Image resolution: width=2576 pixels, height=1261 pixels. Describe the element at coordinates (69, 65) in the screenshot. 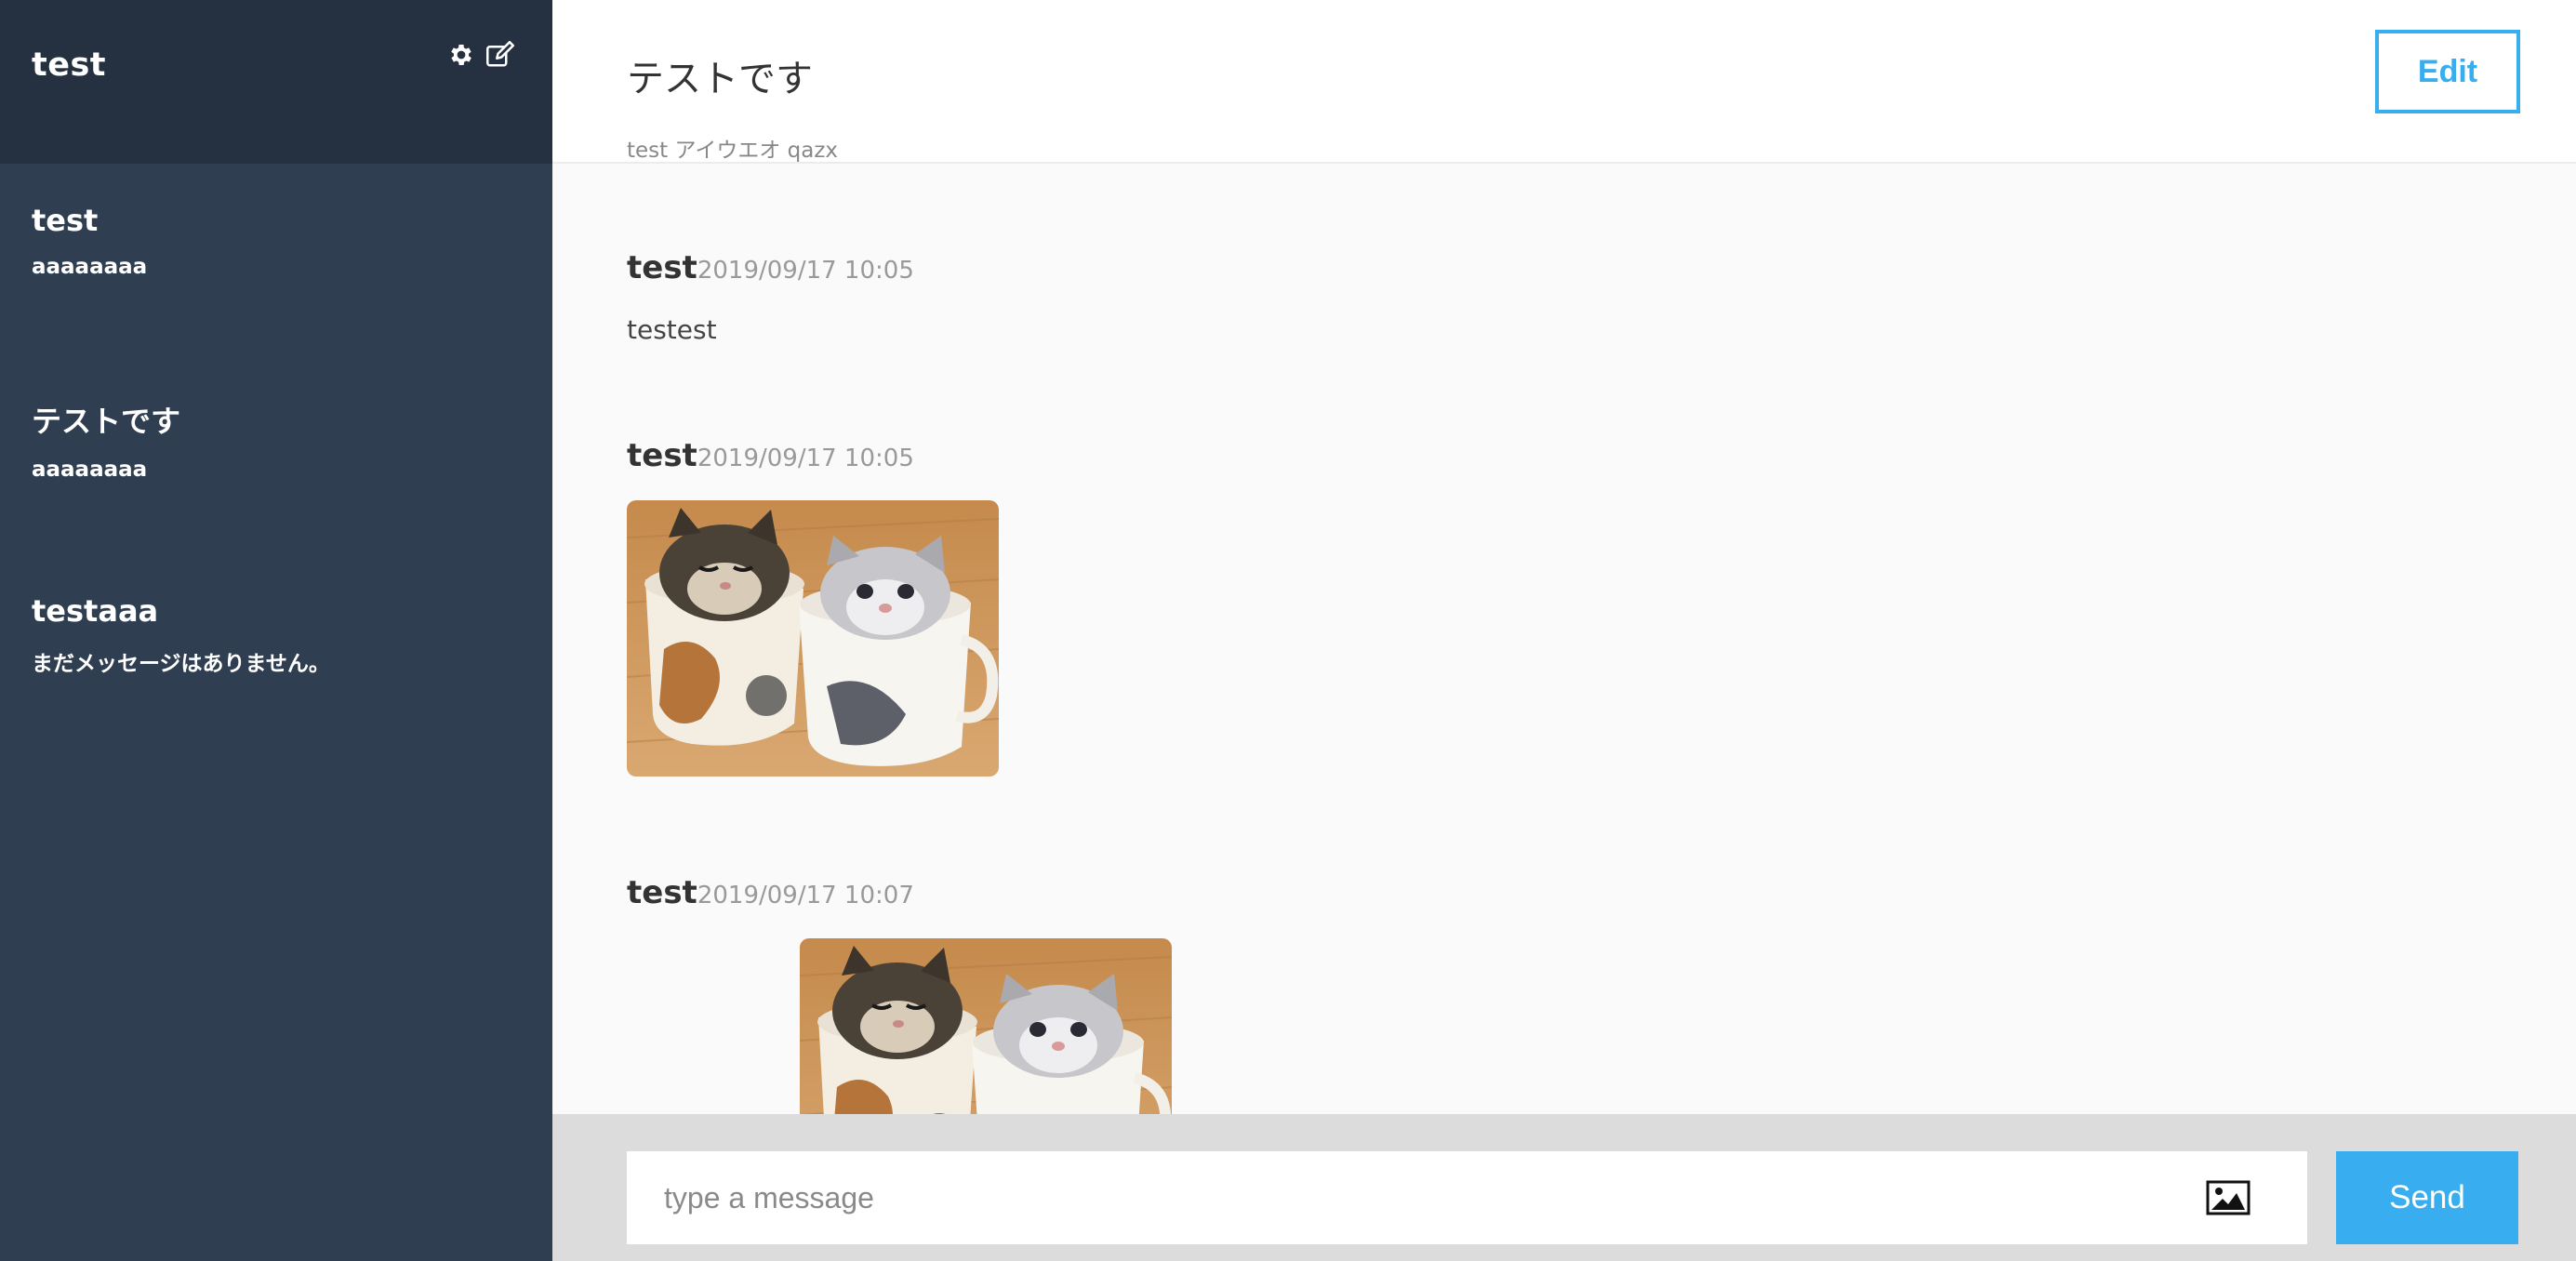

I see `user-name: test` at that location.